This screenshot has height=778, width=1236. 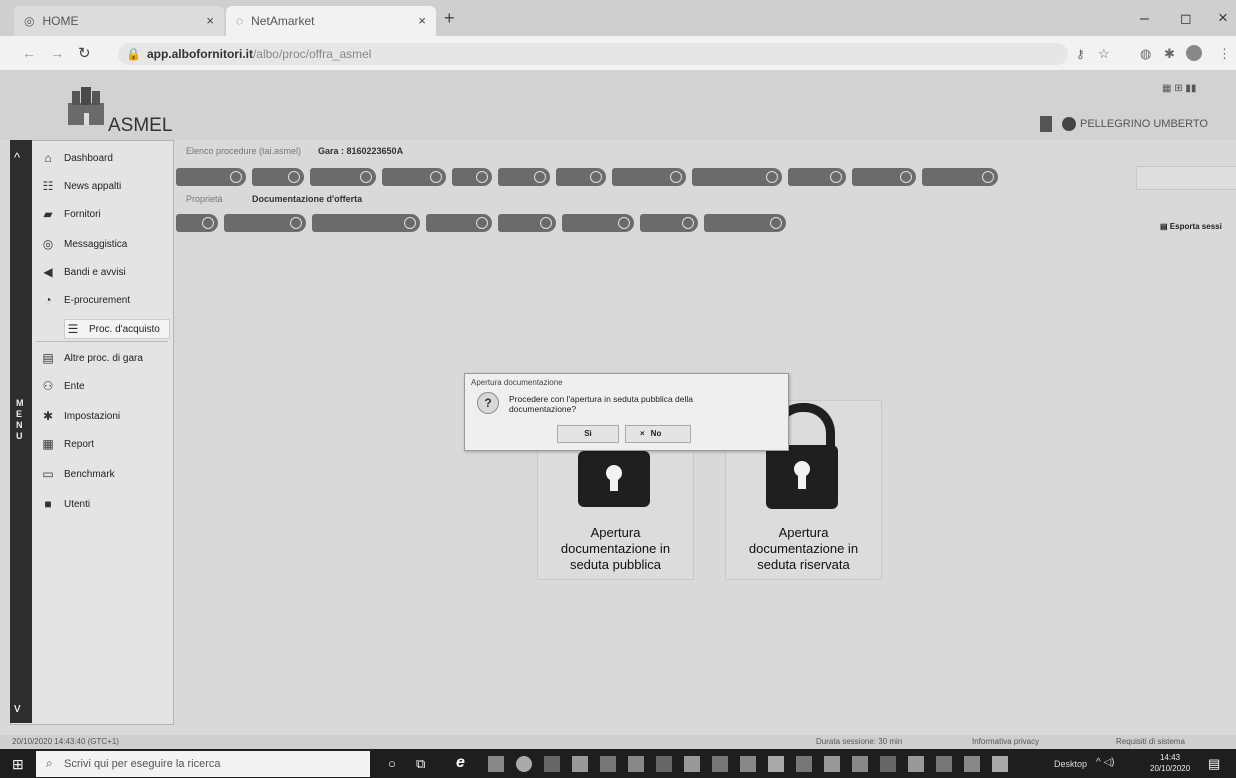 I want to click on breadcrumb-first: Elenco procedure (tai.asmel), so click(x=243, y=151).